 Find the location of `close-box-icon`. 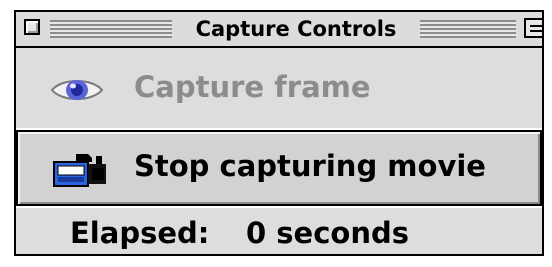

close-box-icon is located at coordinates (32, 27).